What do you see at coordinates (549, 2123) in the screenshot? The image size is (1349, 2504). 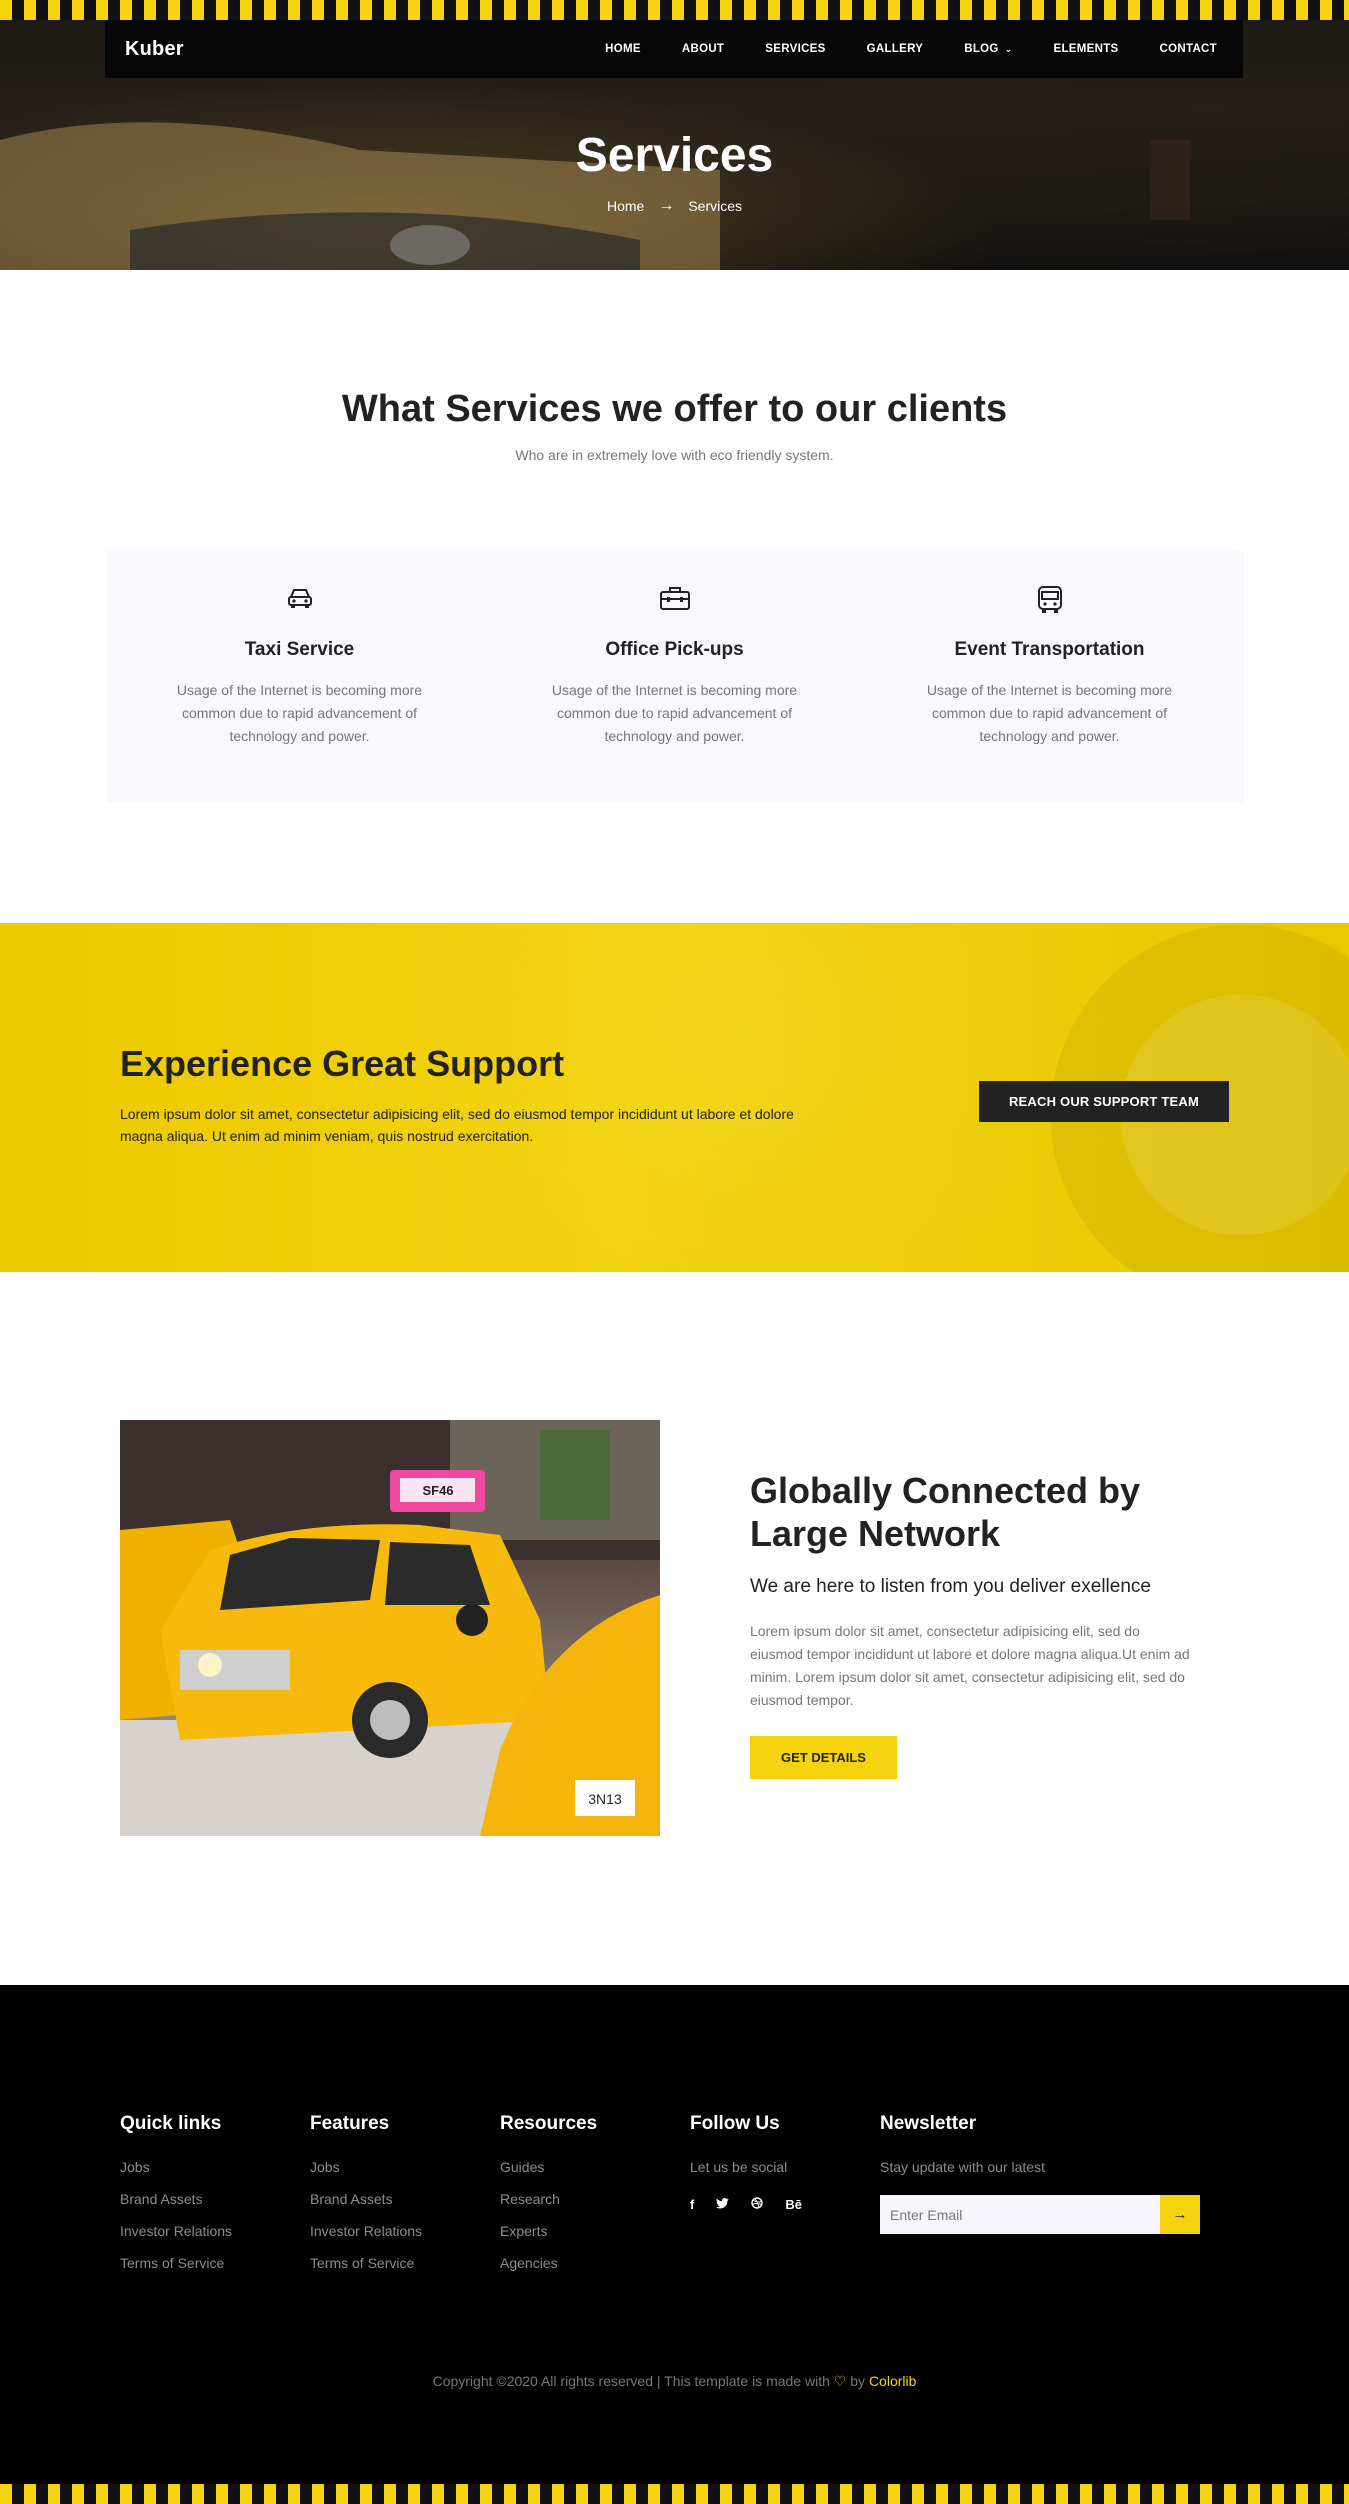 I see `footer-column-title: Resources` at bounding box center [549, 2123].